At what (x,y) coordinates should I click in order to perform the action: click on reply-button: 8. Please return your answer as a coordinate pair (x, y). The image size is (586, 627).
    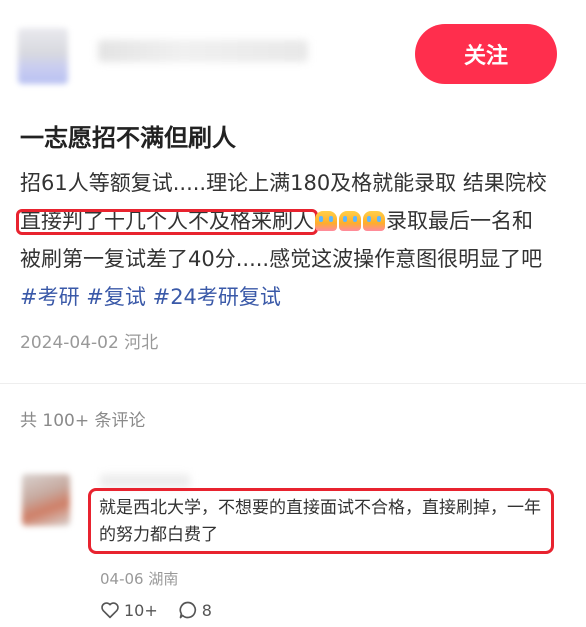
    Looking at the image, I should click on (195, 610).